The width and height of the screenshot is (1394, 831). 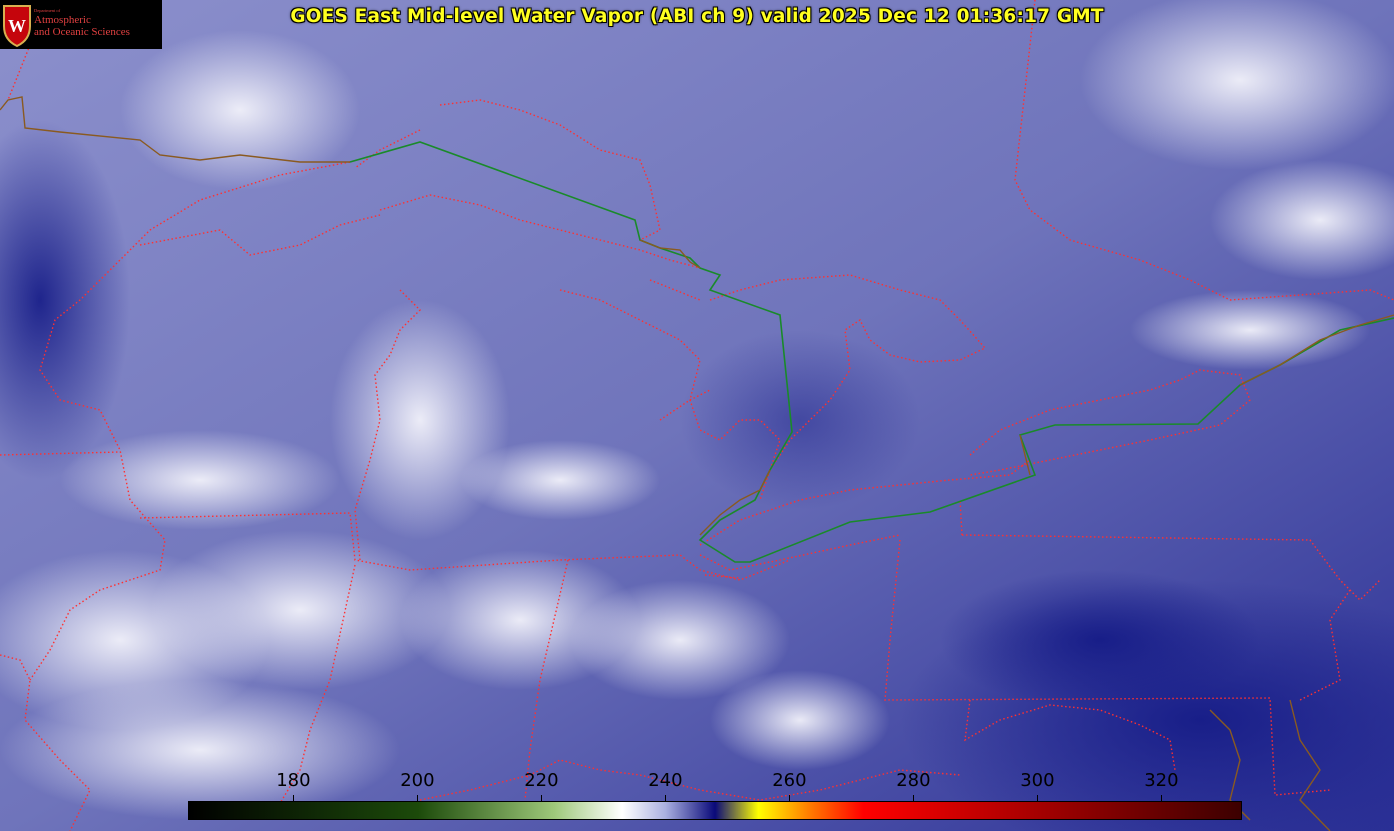 I want to click on temperature-colorbar, so click(x=715, y=810).